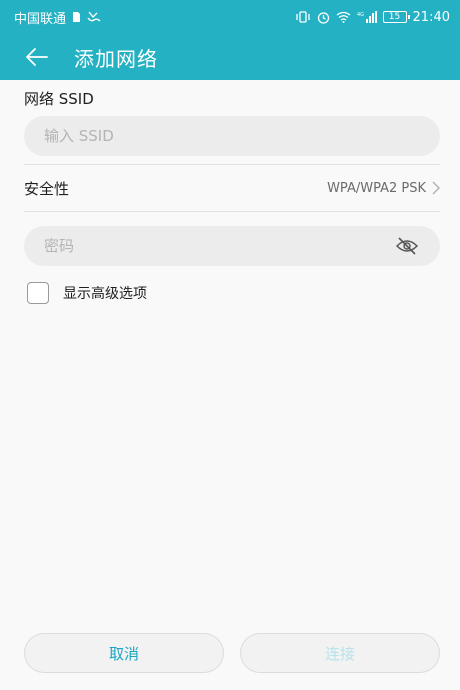  I want to click on status-right: 4G 15 21:40, so click(372, 17).